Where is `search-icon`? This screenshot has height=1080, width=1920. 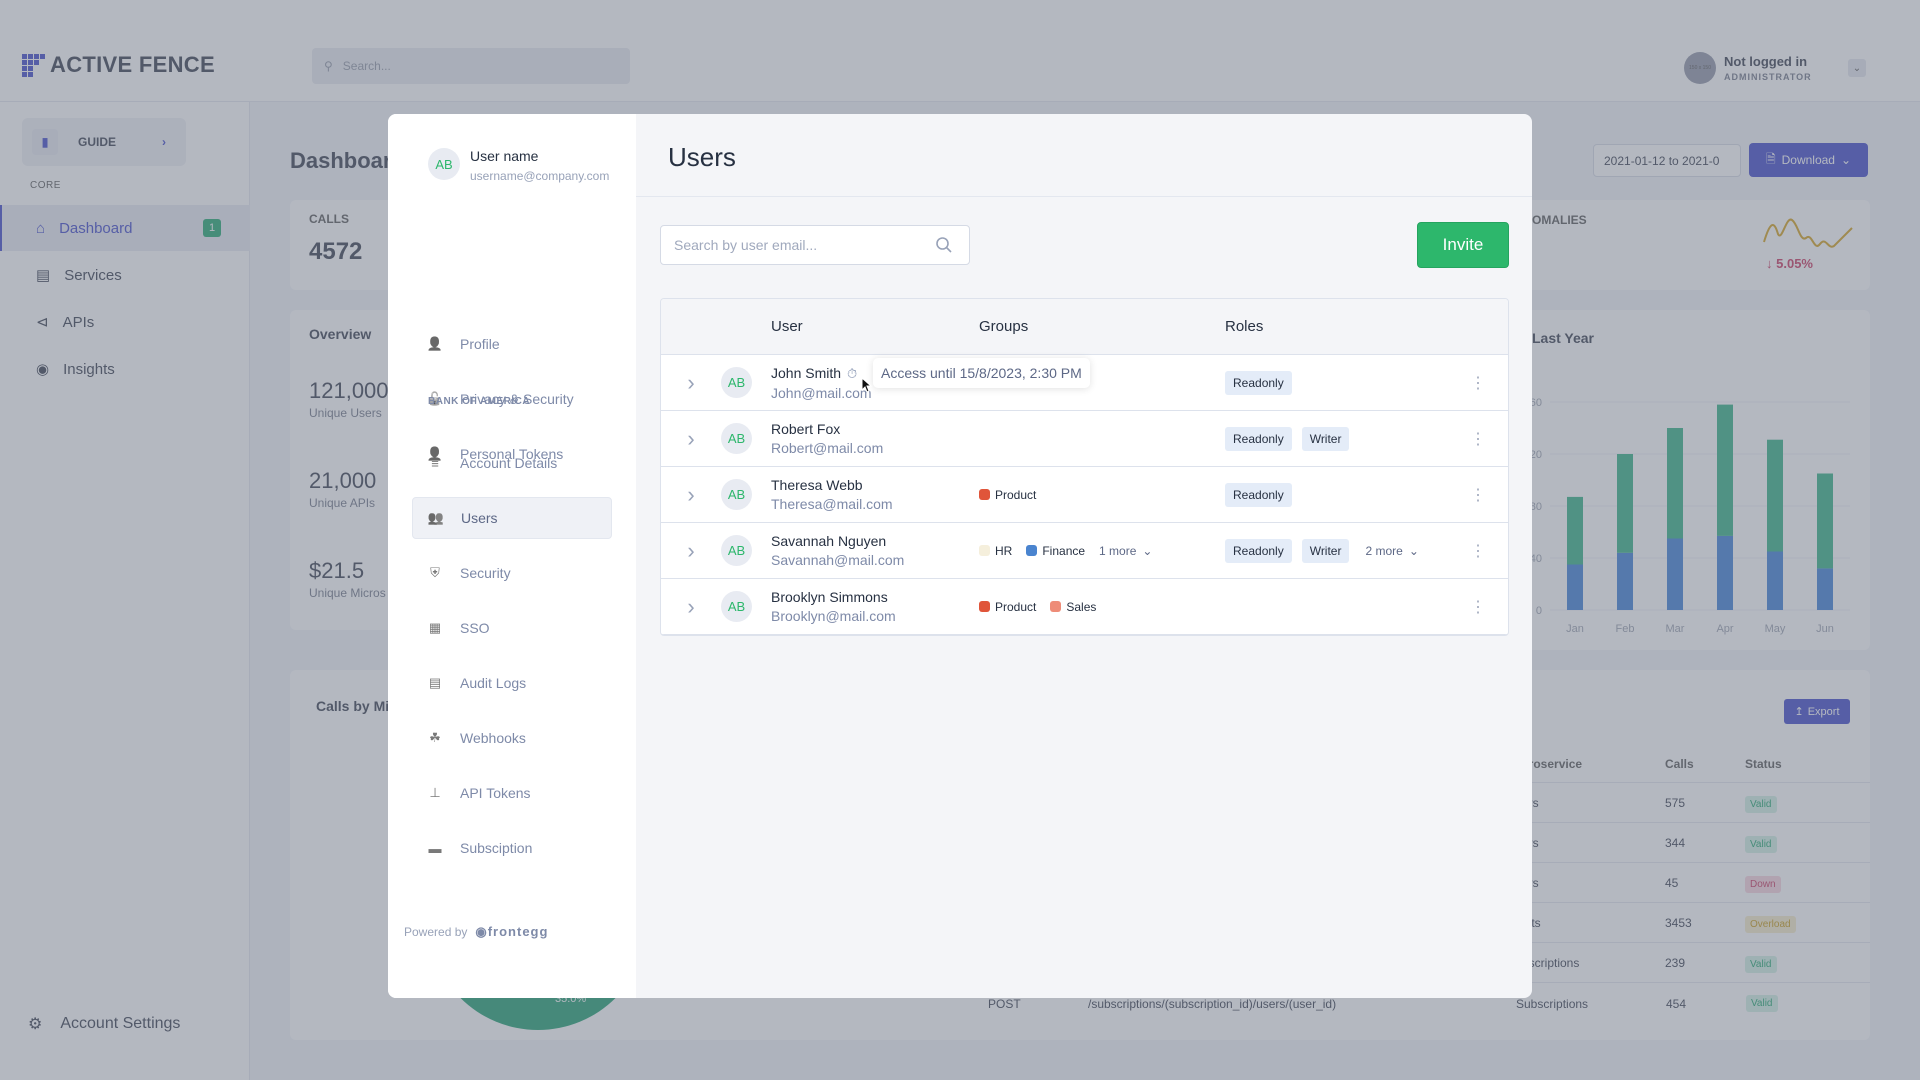
search-icon is located at coordinates (944, 246).